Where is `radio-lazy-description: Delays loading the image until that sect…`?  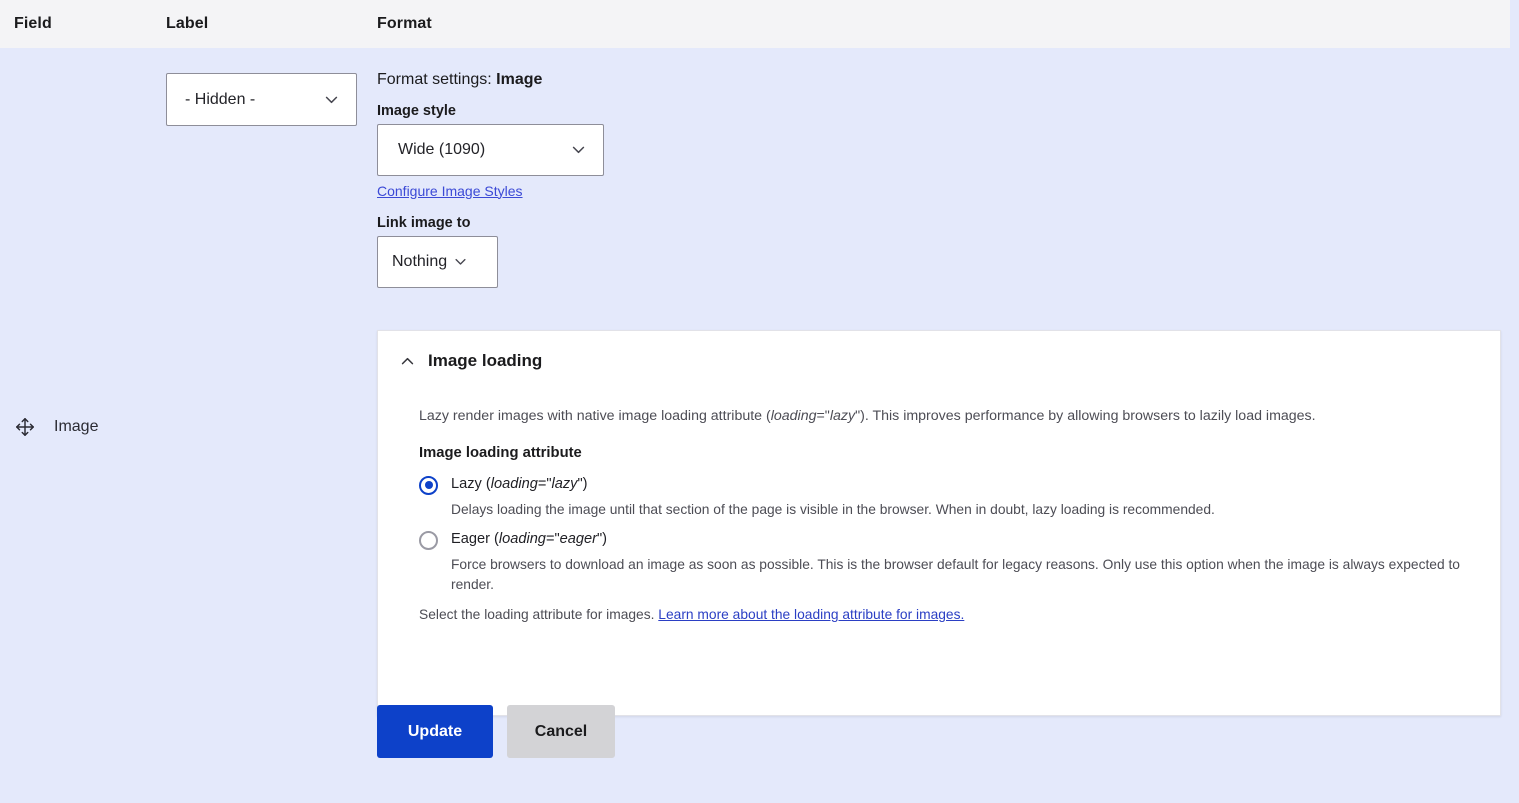
radio-lazy-description: Delays loading the image until that sect… is located at coordinates (833, 509).